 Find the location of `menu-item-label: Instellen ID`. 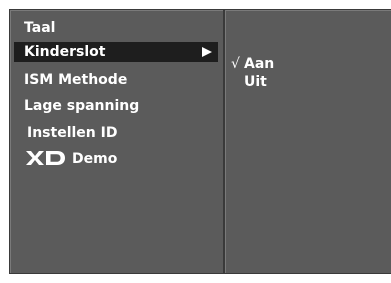

menu-item-label: Instellen ID is located at coordinates (72, 133).